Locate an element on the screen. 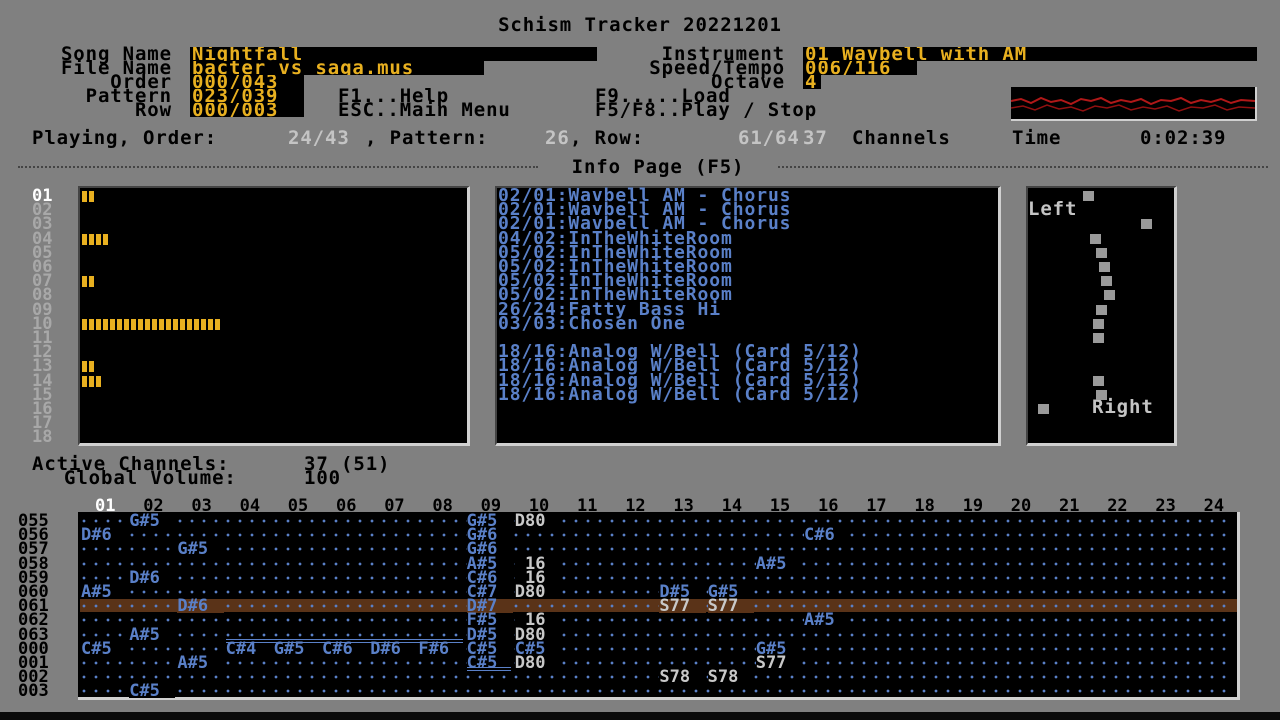  pattern-channel-header: 16 is located at coordinates (828, 506).